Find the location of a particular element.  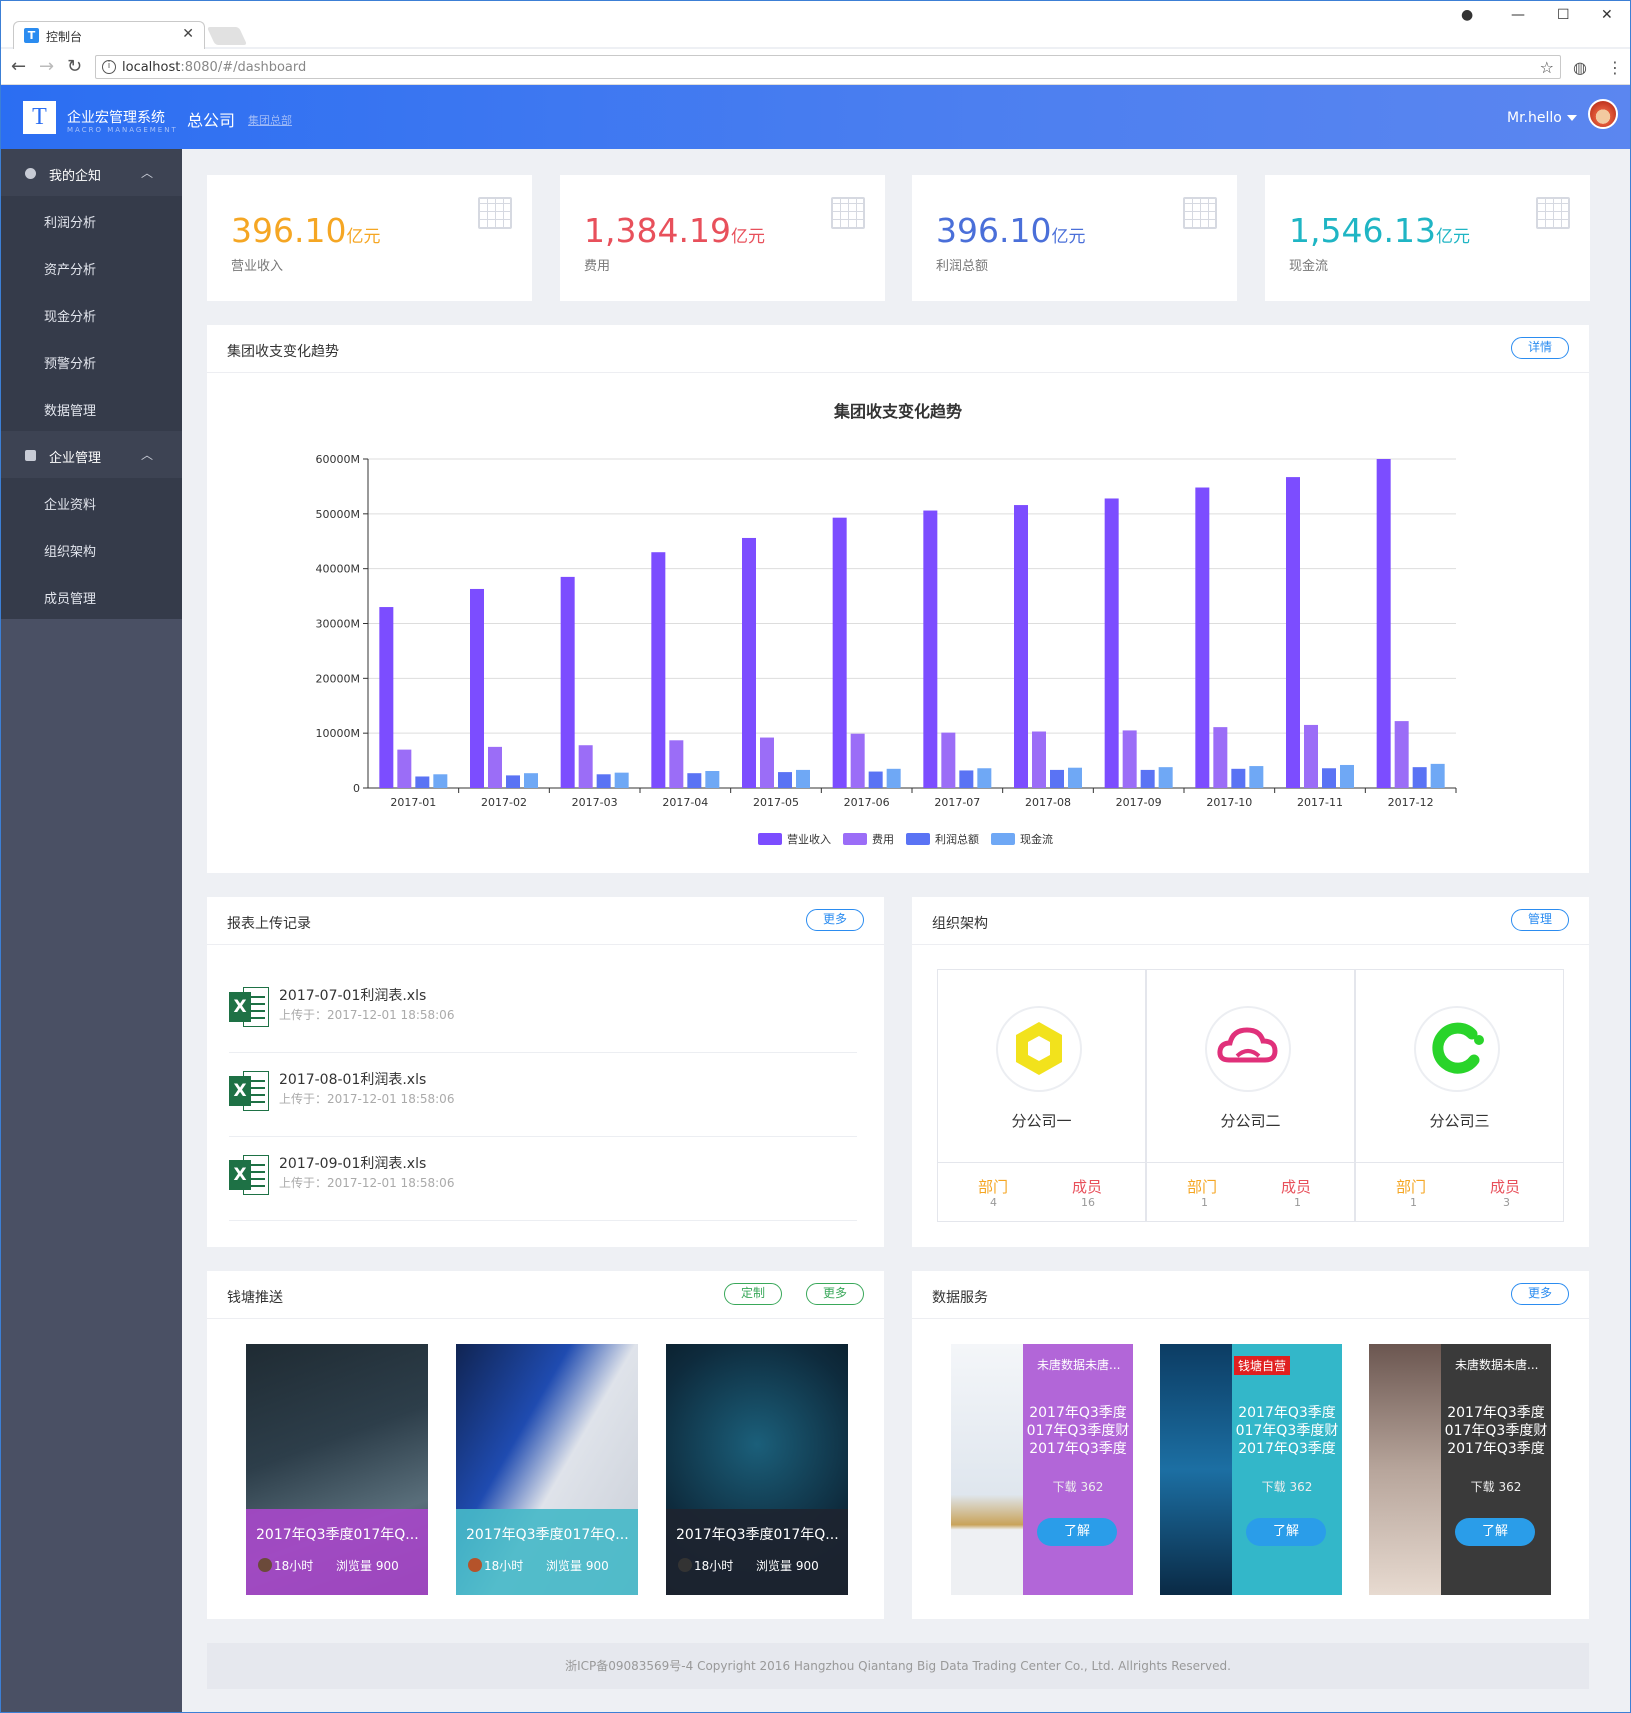

sidebar-item-assets: 资产分析 is located at coordinates (91, 266).